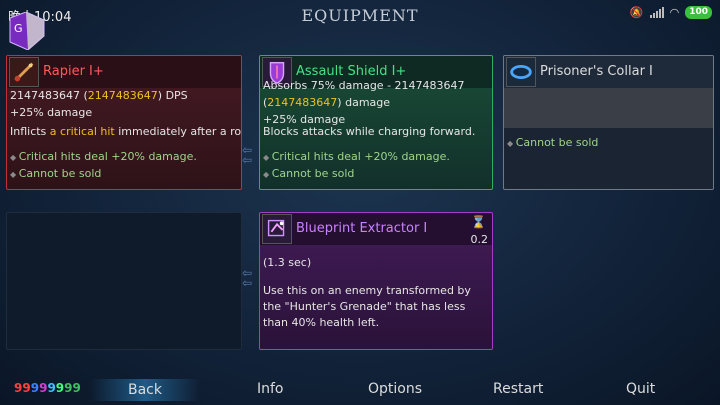 The width and height of the screenshot is (720, 405). What do you see at coordinates (145, 390) in the screenshot?
I see `back-button: Back` at bounding box center [145, 390].